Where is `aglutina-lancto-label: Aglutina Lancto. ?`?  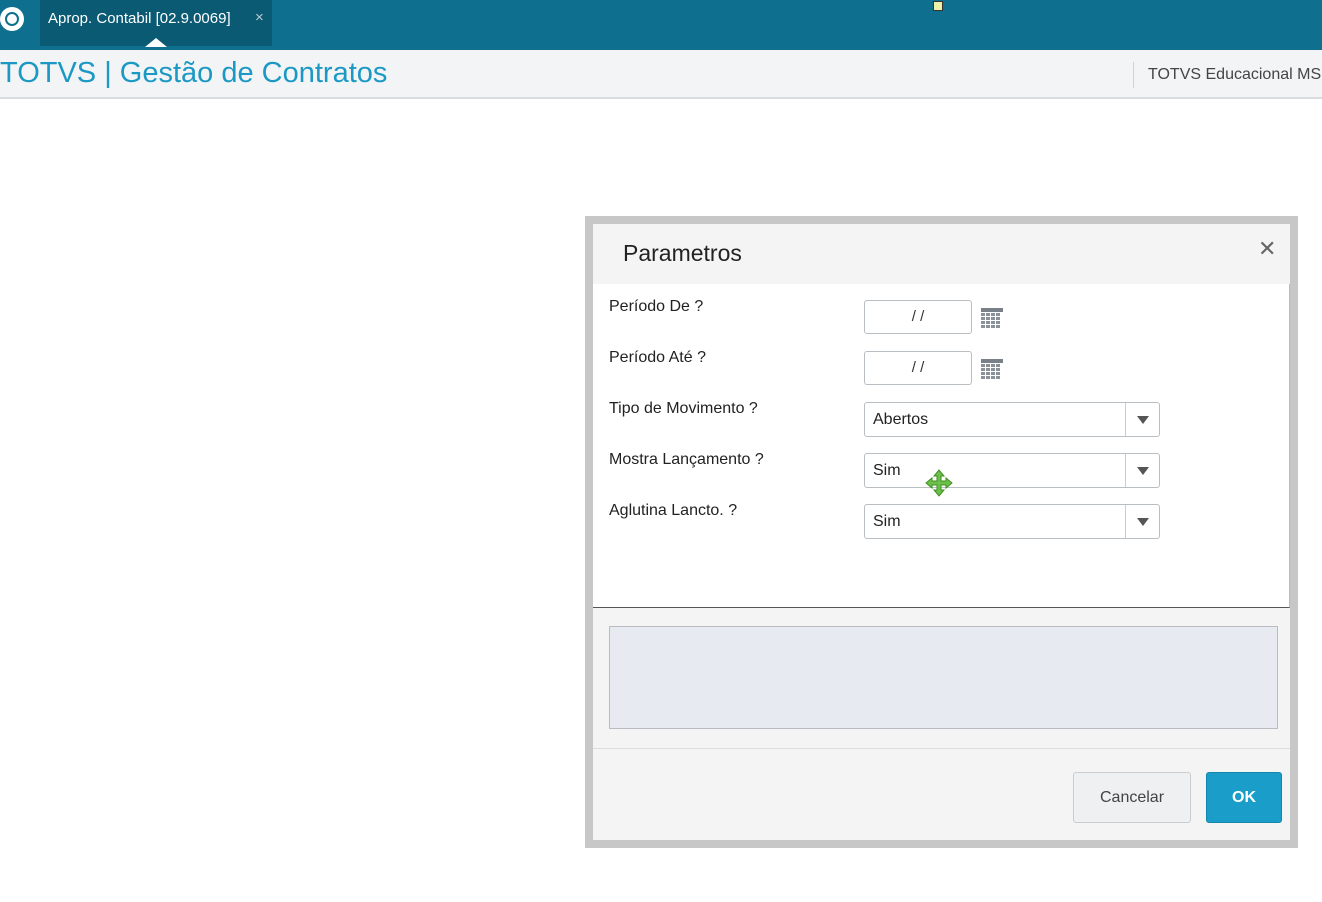
aglutina-lancto-label: Aglutina Lancto. ? is located at coordinates (673, 510).